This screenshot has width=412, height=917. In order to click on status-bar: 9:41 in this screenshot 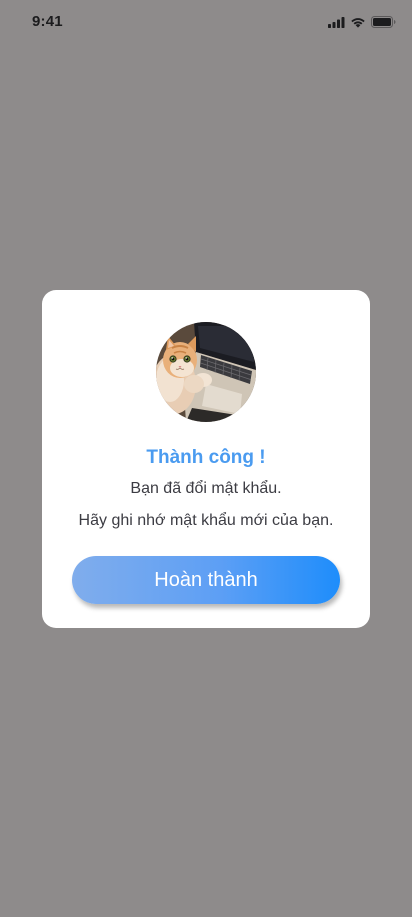, I will do `click(206, 22)`.